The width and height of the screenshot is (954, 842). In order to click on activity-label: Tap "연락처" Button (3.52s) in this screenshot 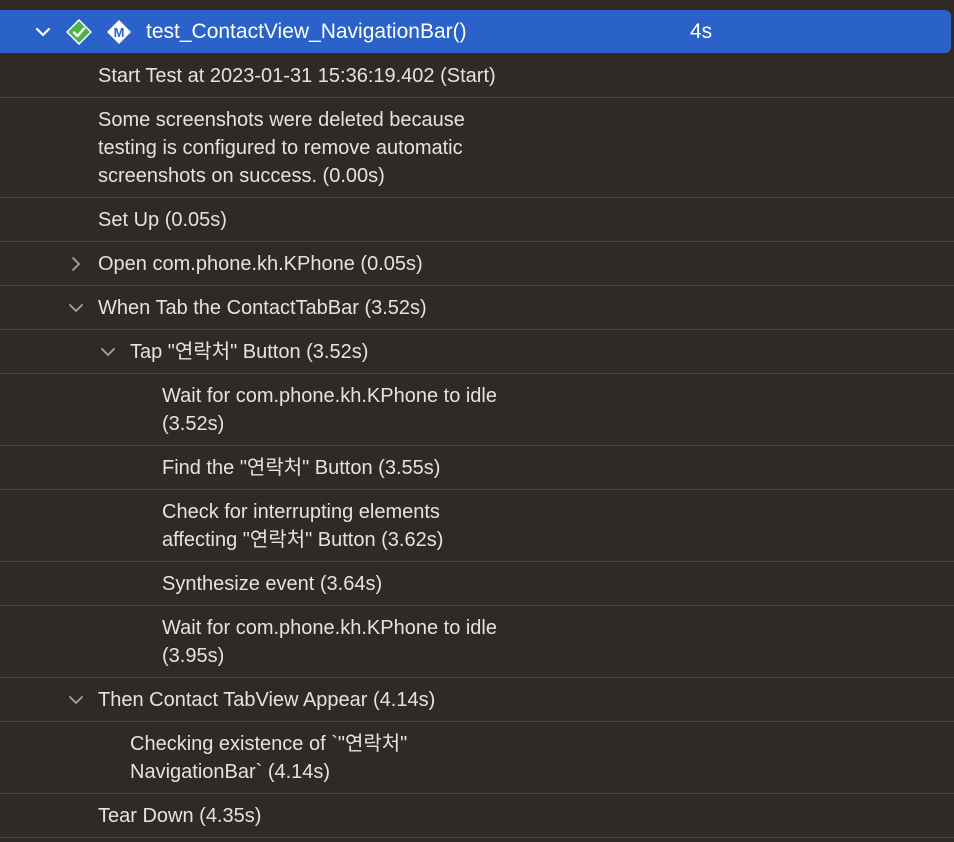, I will do `click(249, 352)`.